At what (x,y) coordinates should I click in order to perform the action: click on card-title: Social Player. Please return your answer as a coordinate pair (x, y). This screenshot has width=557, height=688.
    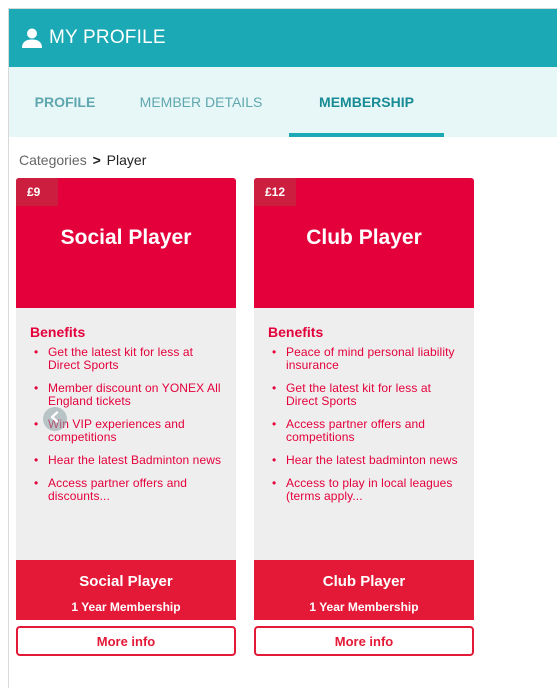
    Looking at the image, I should click on (126, 237).